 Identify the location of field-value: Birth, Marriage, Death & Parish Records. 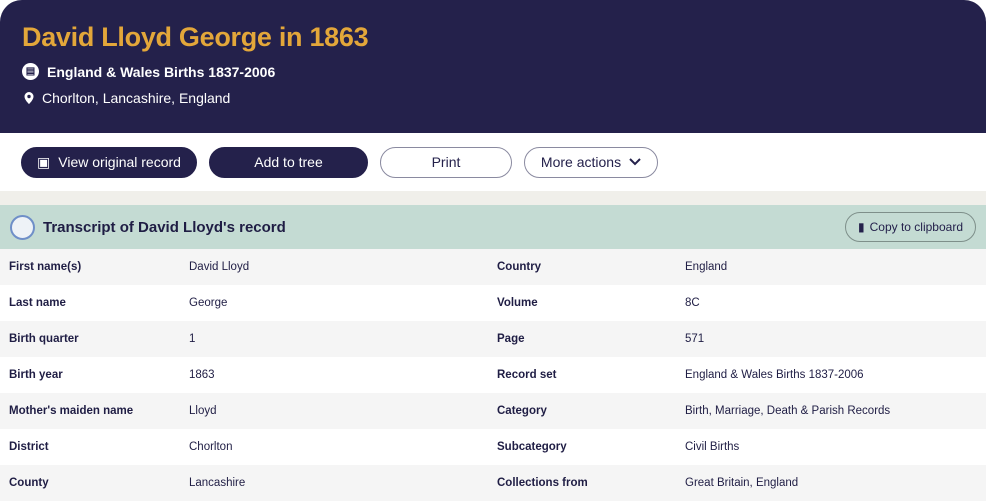
(788, 411).